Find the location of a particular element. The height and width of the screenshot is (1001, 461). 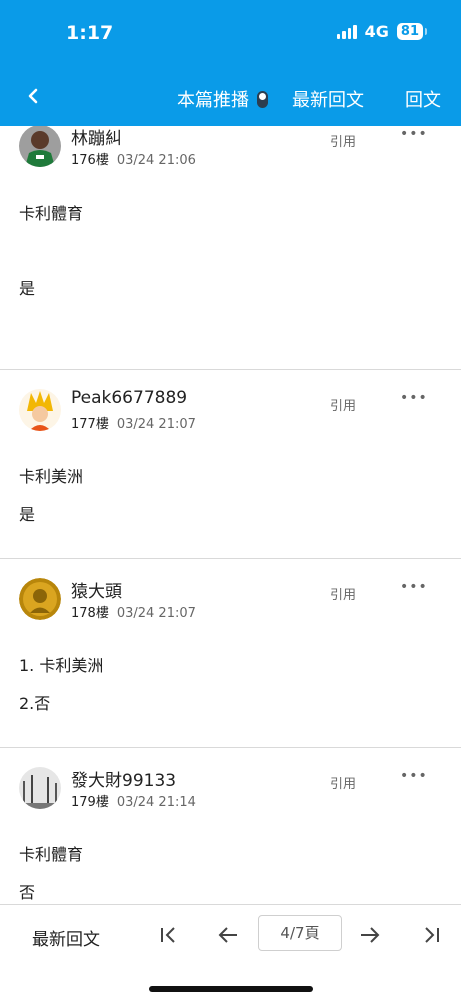

reply-button: 回文 is located at coordinates (423, 99).